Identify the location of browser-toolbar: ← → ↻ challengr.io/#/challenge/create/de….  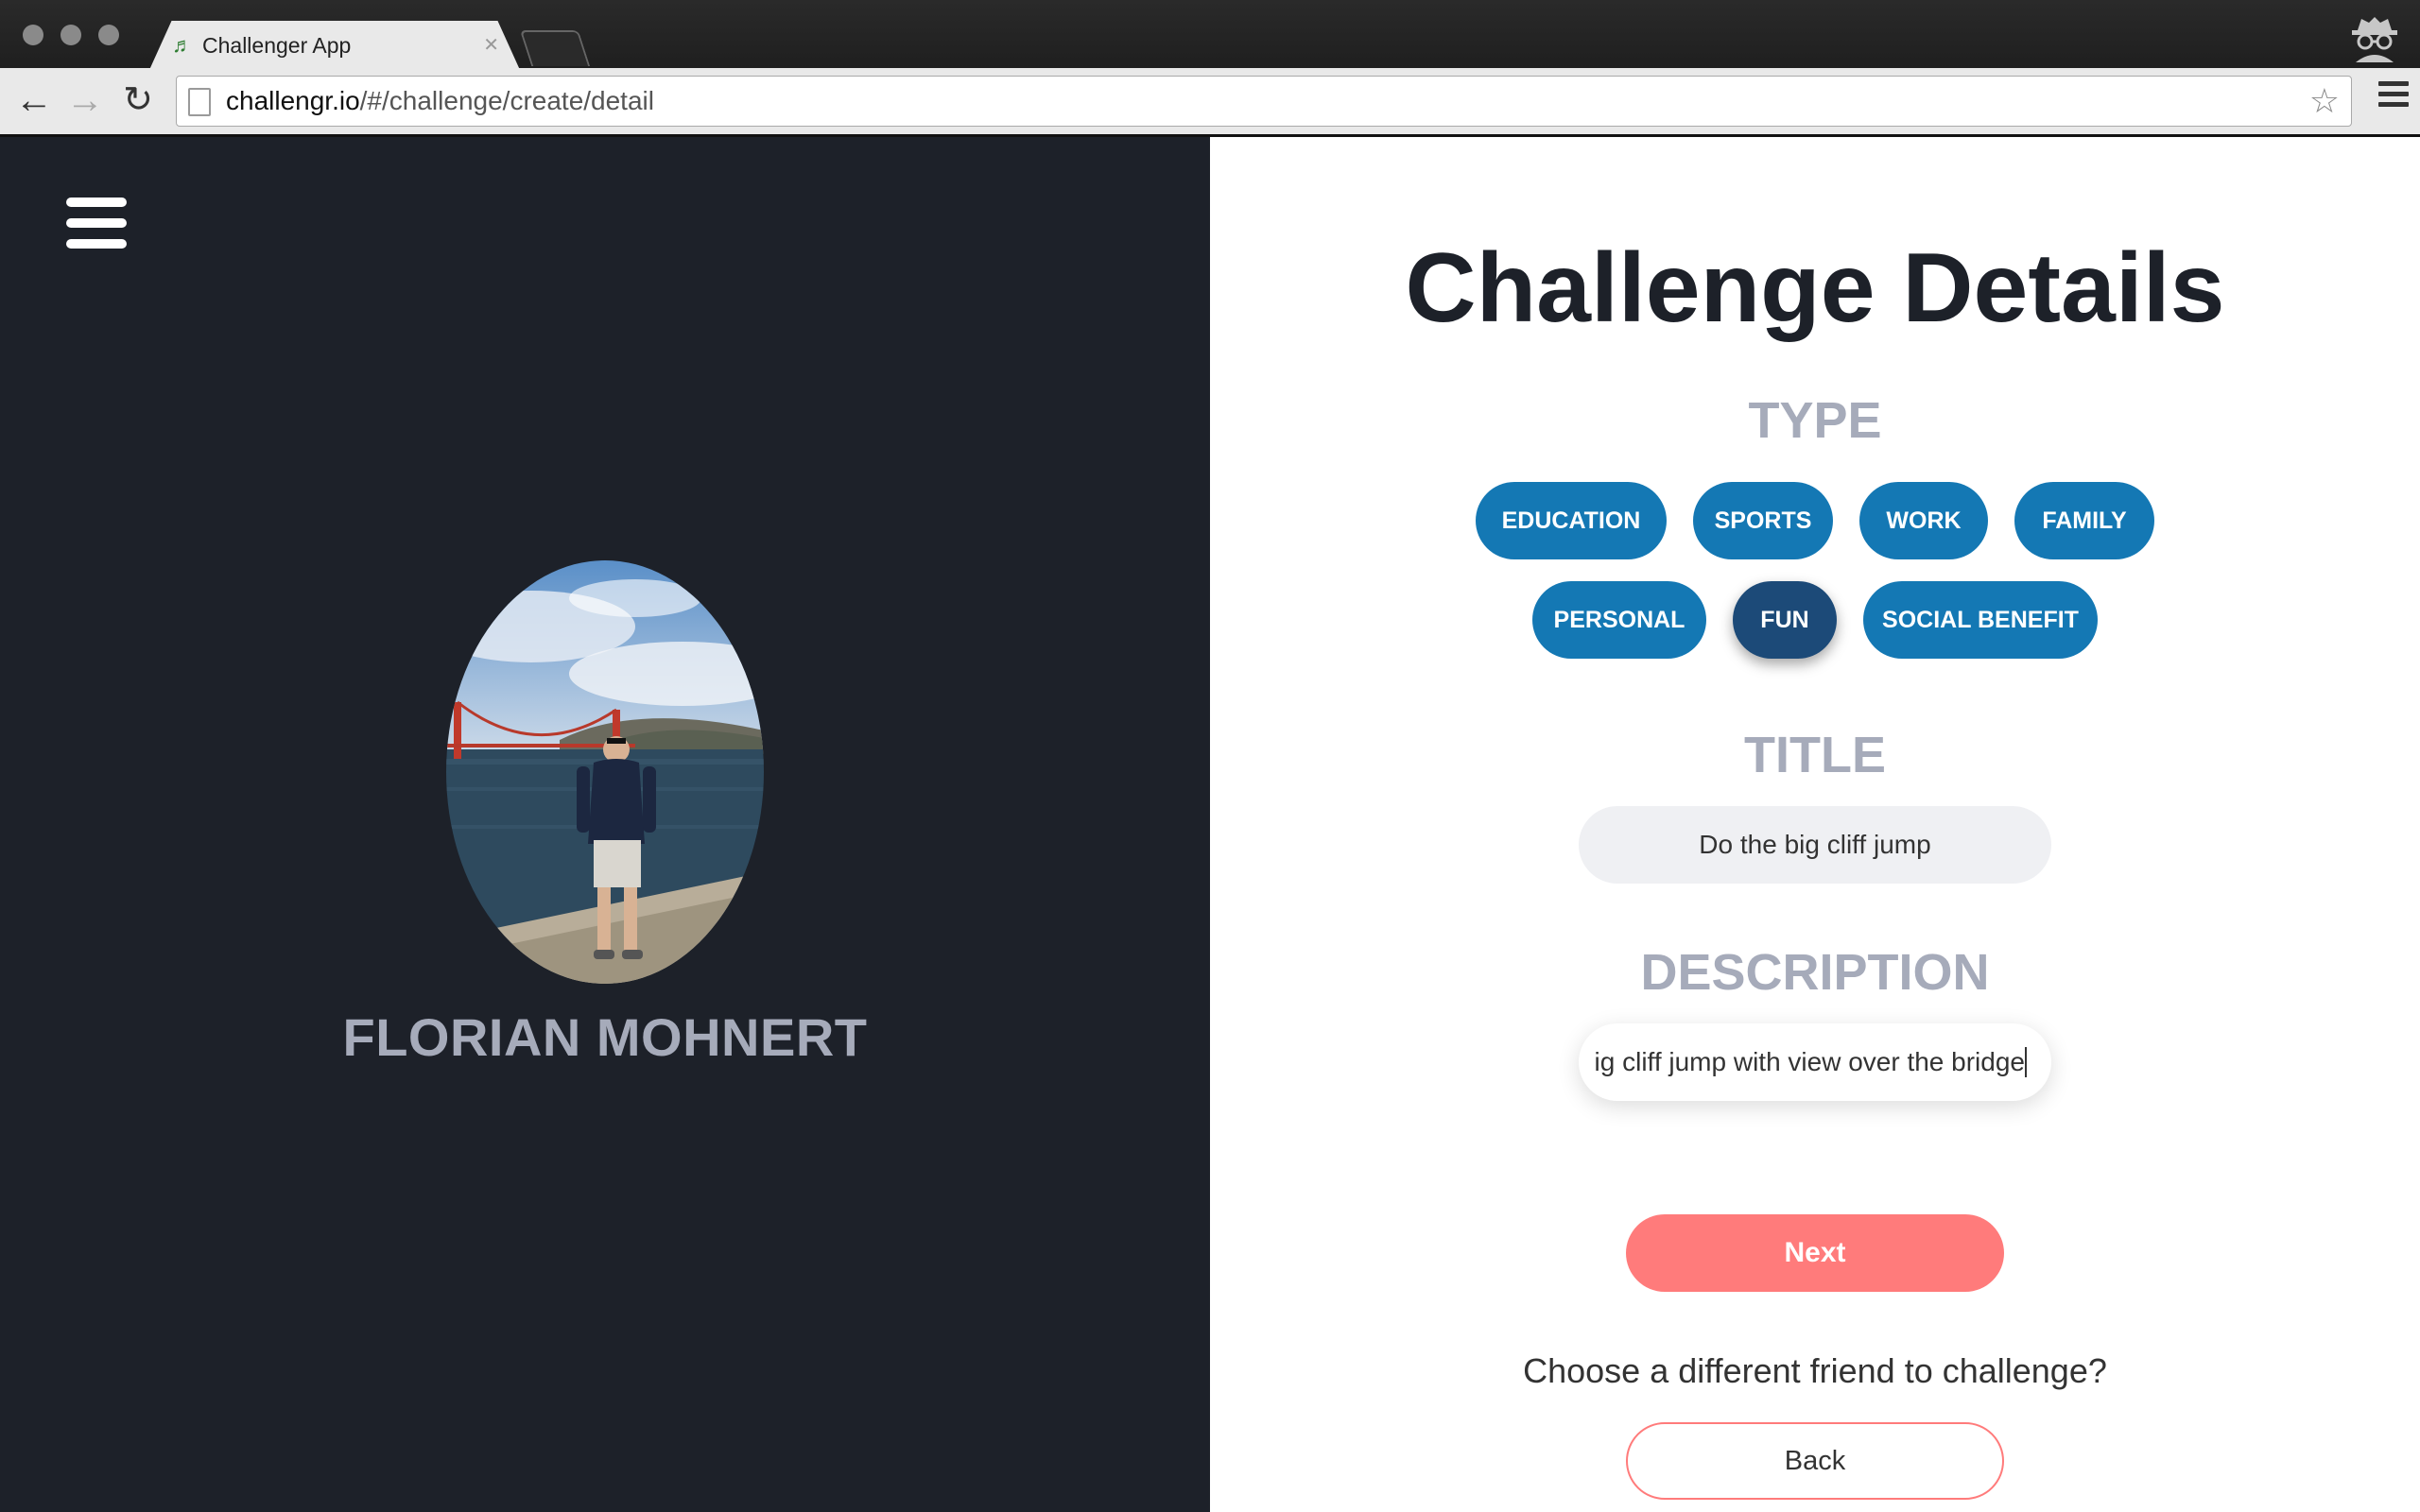
(1210, 101).